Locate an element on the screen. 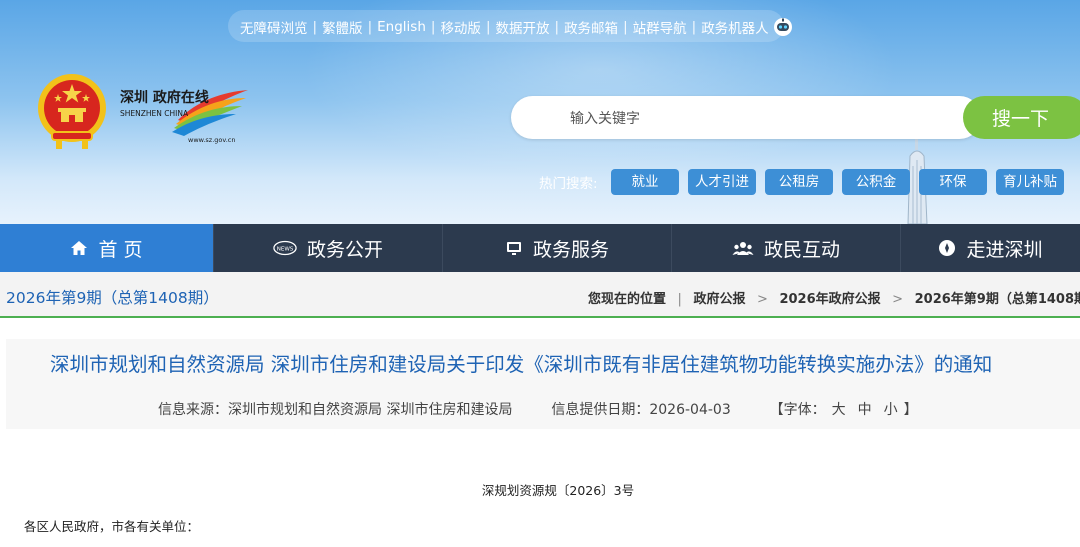 Image resolution: width=1080 pixels, height=547 pixels. breadcrumb-year-gazette: 2026年政府公报 is located at coordinates (829, 299).